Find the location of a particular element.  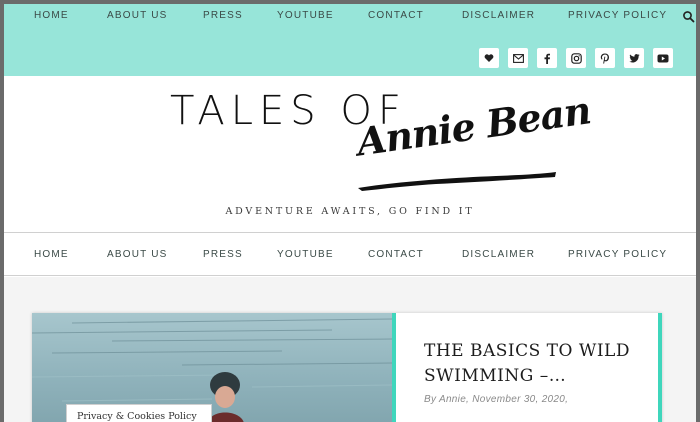

pinterest-icon is located at coordinates (605, 58).